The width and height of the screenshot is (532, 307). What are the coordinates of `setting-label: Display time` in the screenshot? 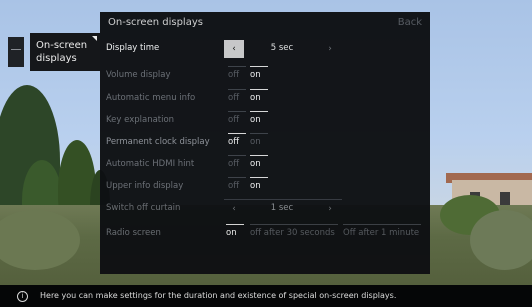 It's located at (133, 48).